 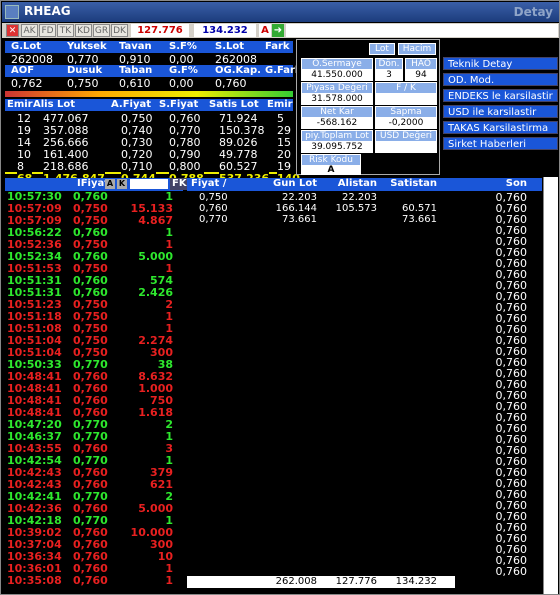 I want to click on go-arrow-icon: ➜, so click(x=278, y=30).